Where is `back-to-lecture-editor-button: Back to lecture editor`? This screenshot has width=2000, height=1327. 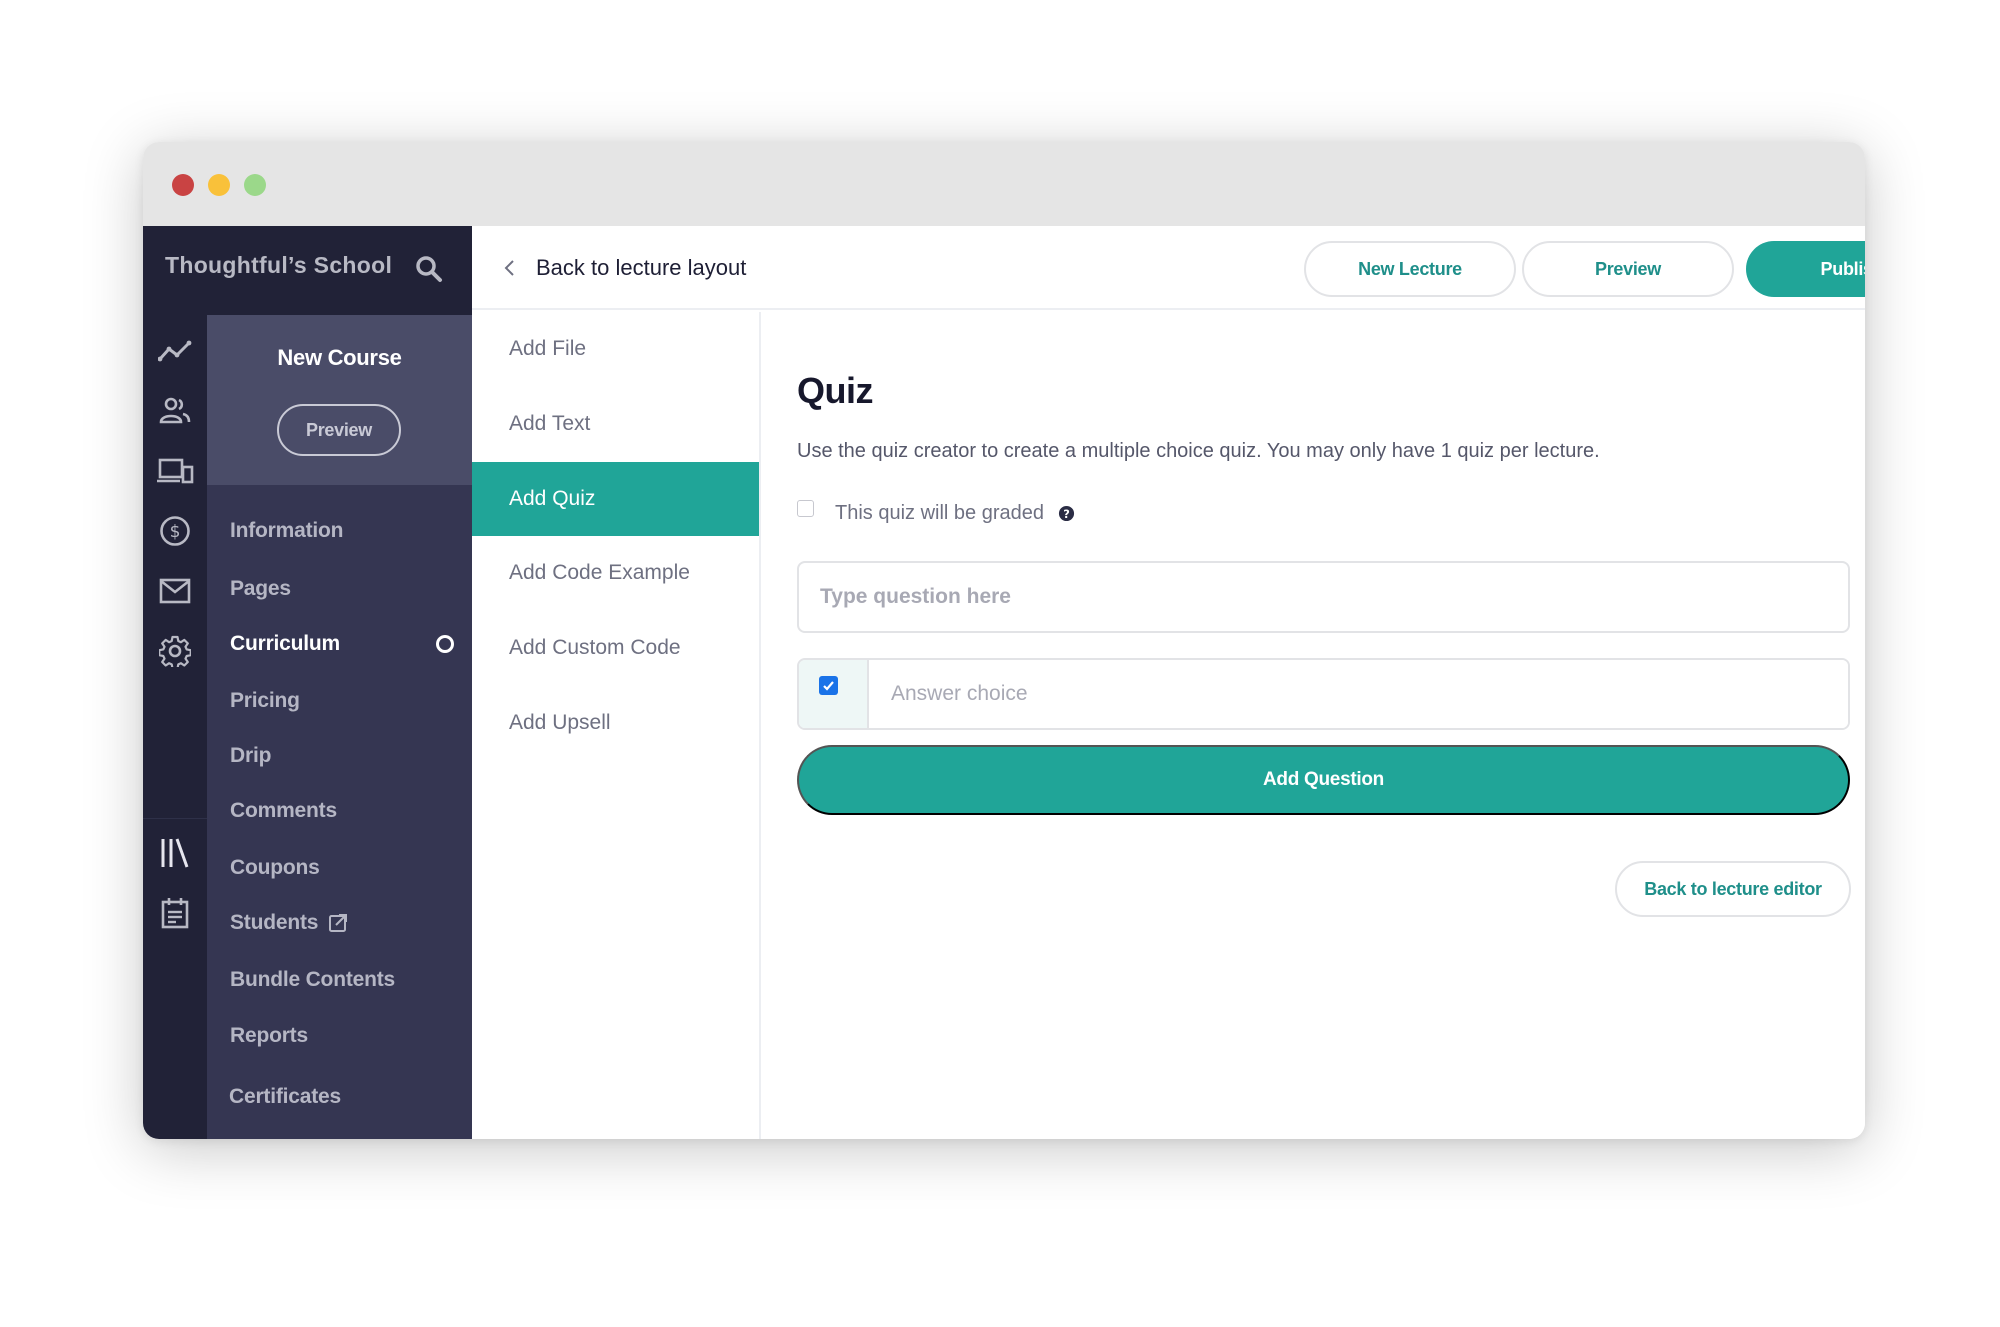 back-to-lecture-editor-button: Back to lecture editor is located at coordinates (1733, 889).